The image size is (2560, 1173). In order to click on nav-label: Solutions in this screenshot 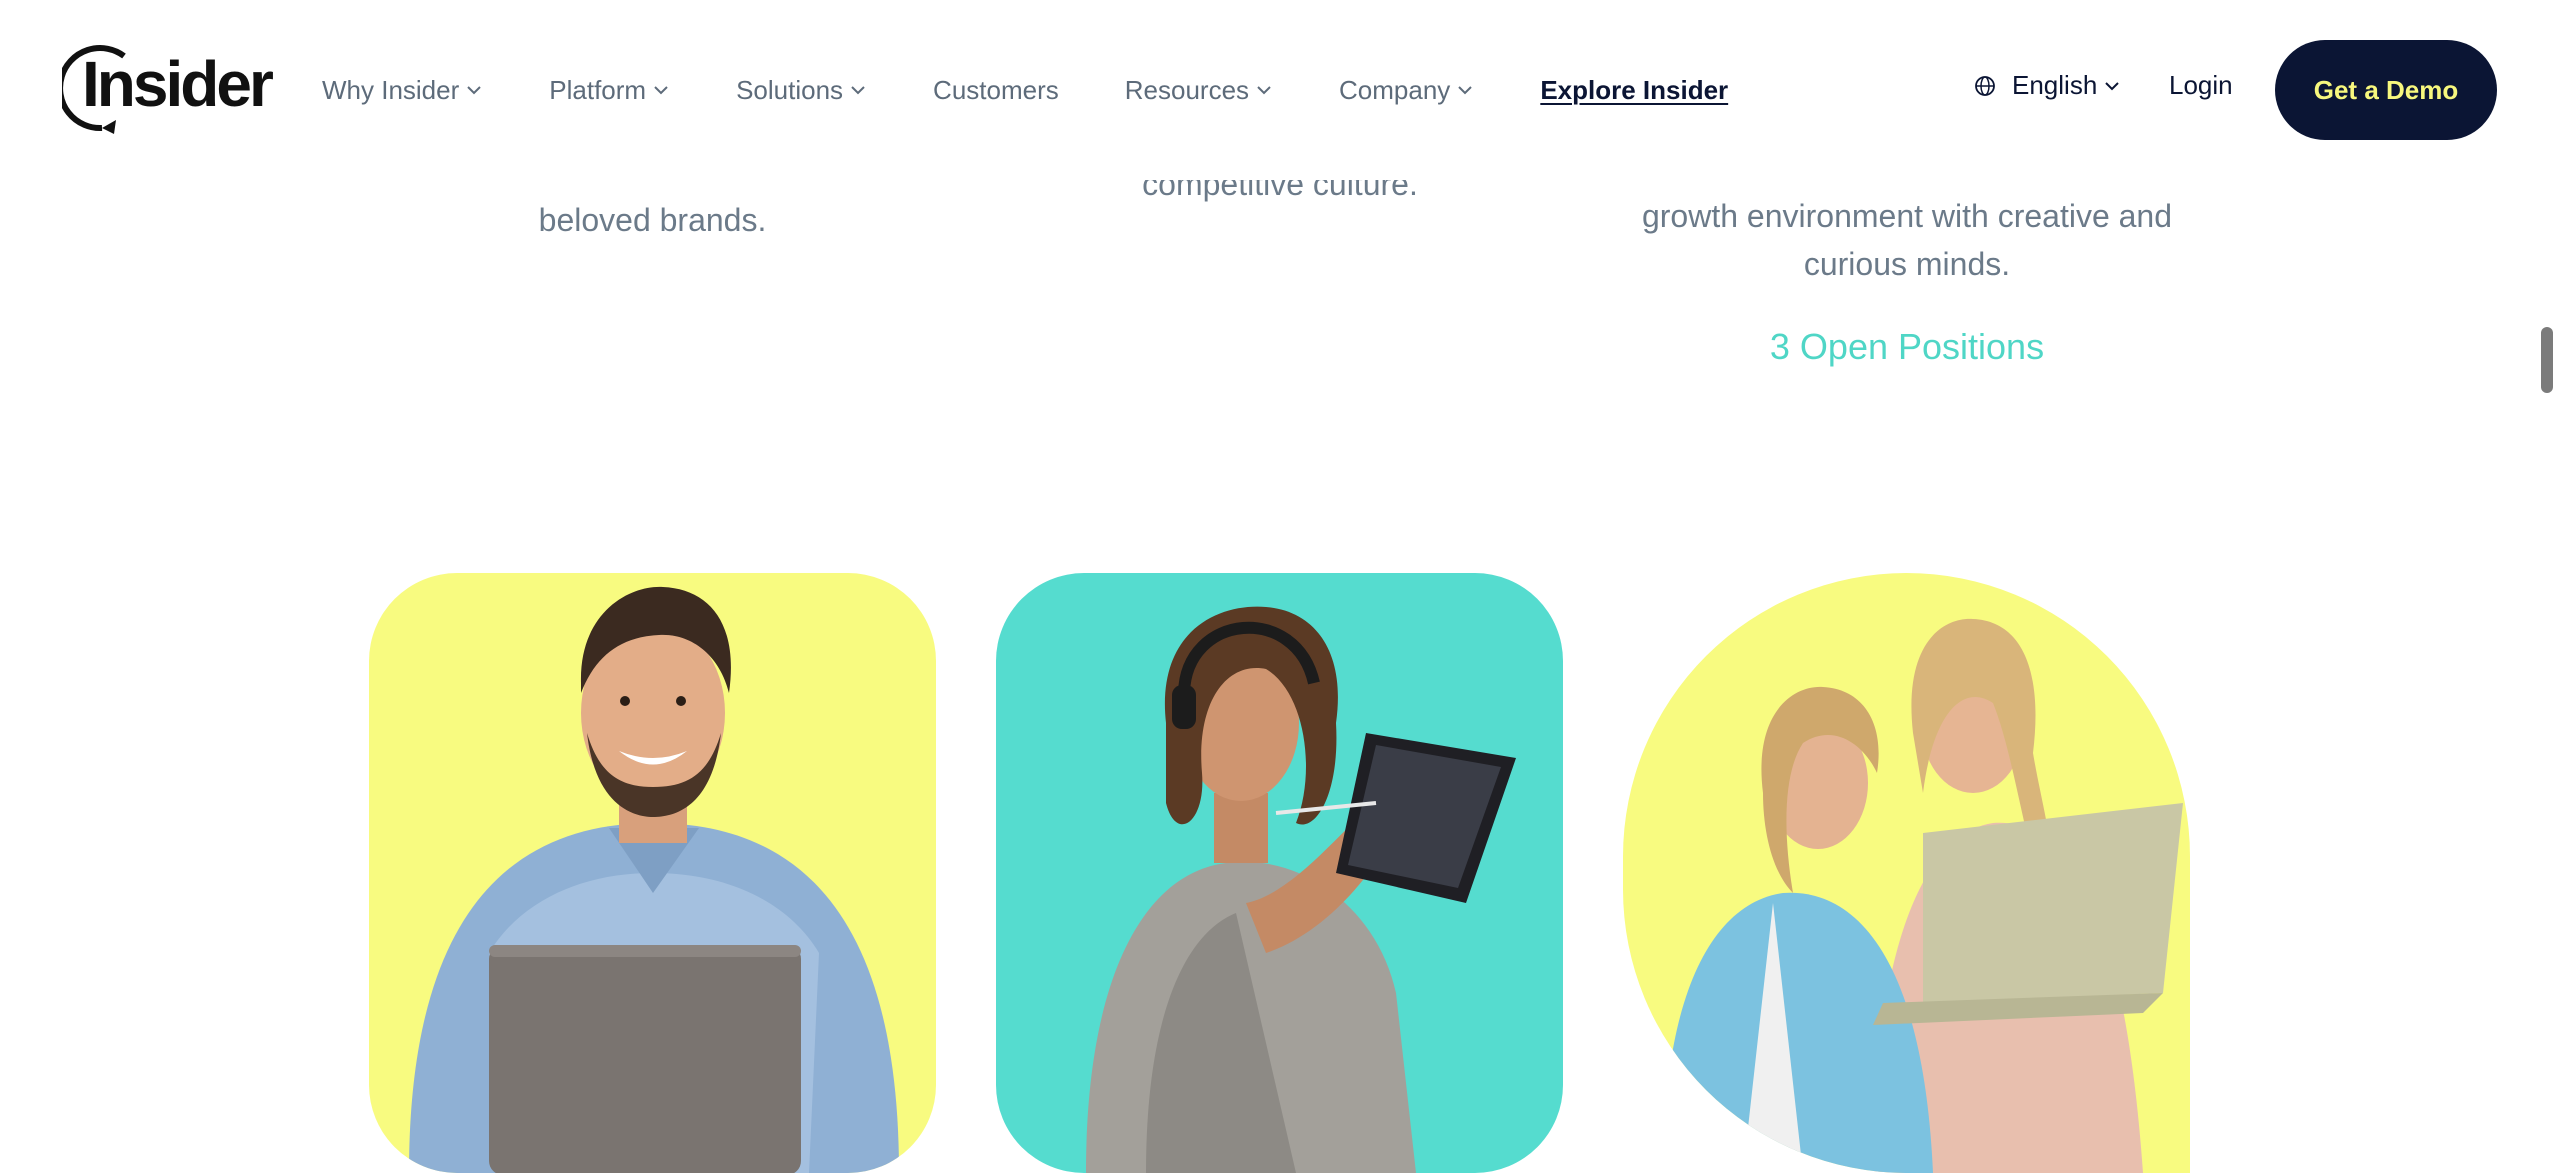, I will do `click(790, 89)`.